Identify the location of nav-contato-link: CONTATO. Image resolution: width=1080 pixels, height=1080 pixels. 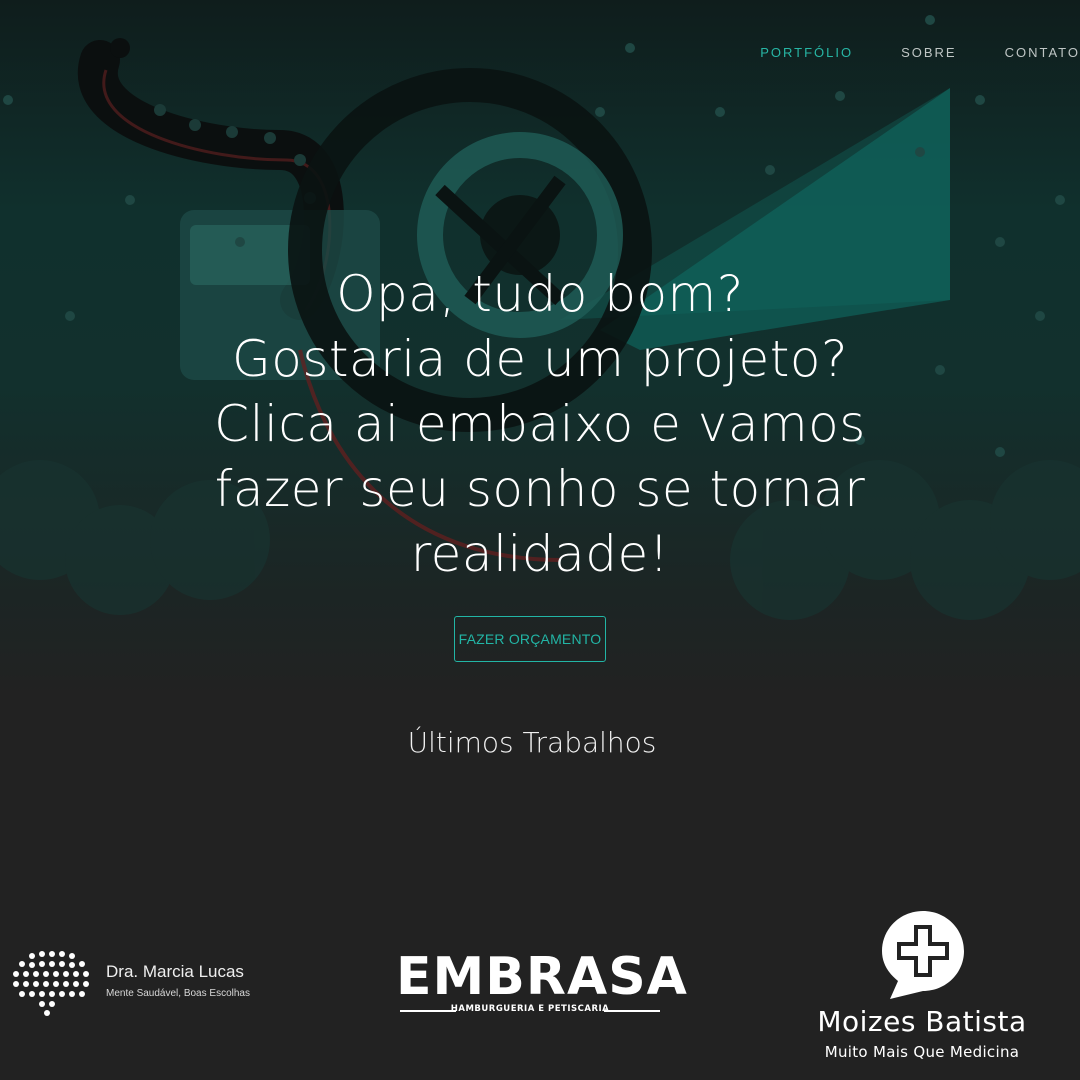
(1030, 53).